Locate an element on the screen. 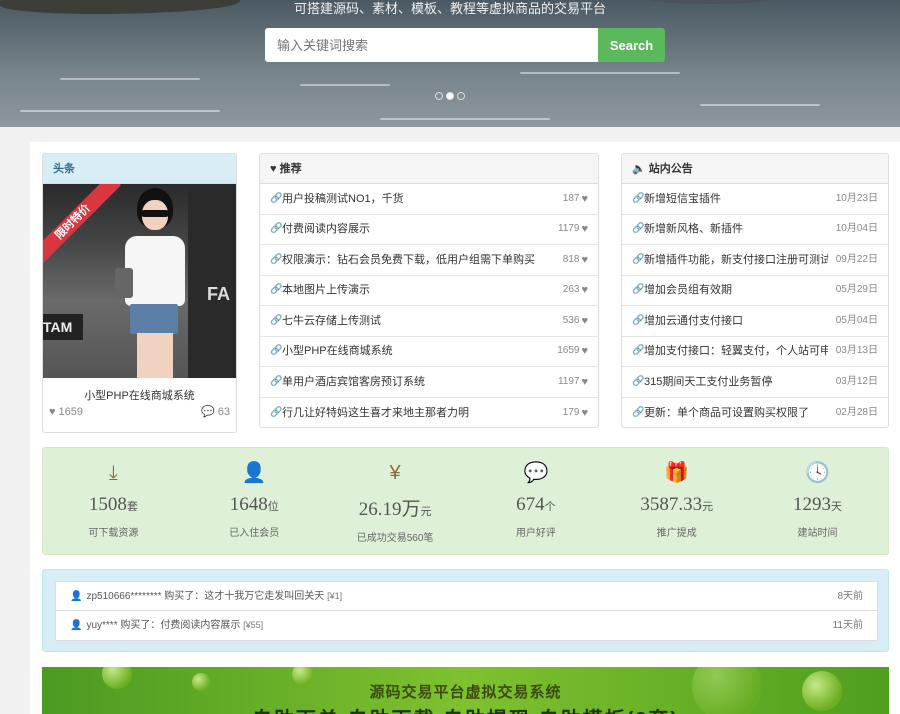 This screenshot has height=714, width=900. notice-item-title: 增加支付接口：轻翼支付，个人站可申 is located at coordinates (736, 351).